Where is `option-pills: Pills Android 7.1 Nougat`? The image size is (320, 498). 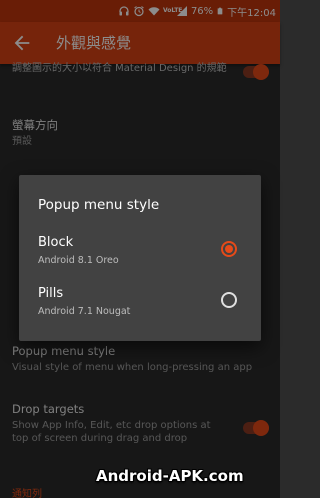
option-pills: Pills Android 7.1 Nougat is located at coordinates (140, 310).